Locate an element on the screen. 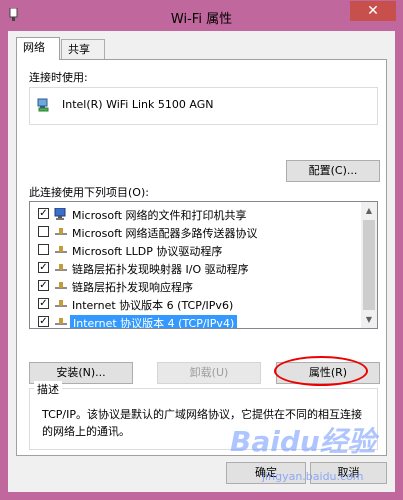  list-item: ✓ 链路层拓扑发现映射器 I/O 驱动程序 is located at coordinates (195, 268).